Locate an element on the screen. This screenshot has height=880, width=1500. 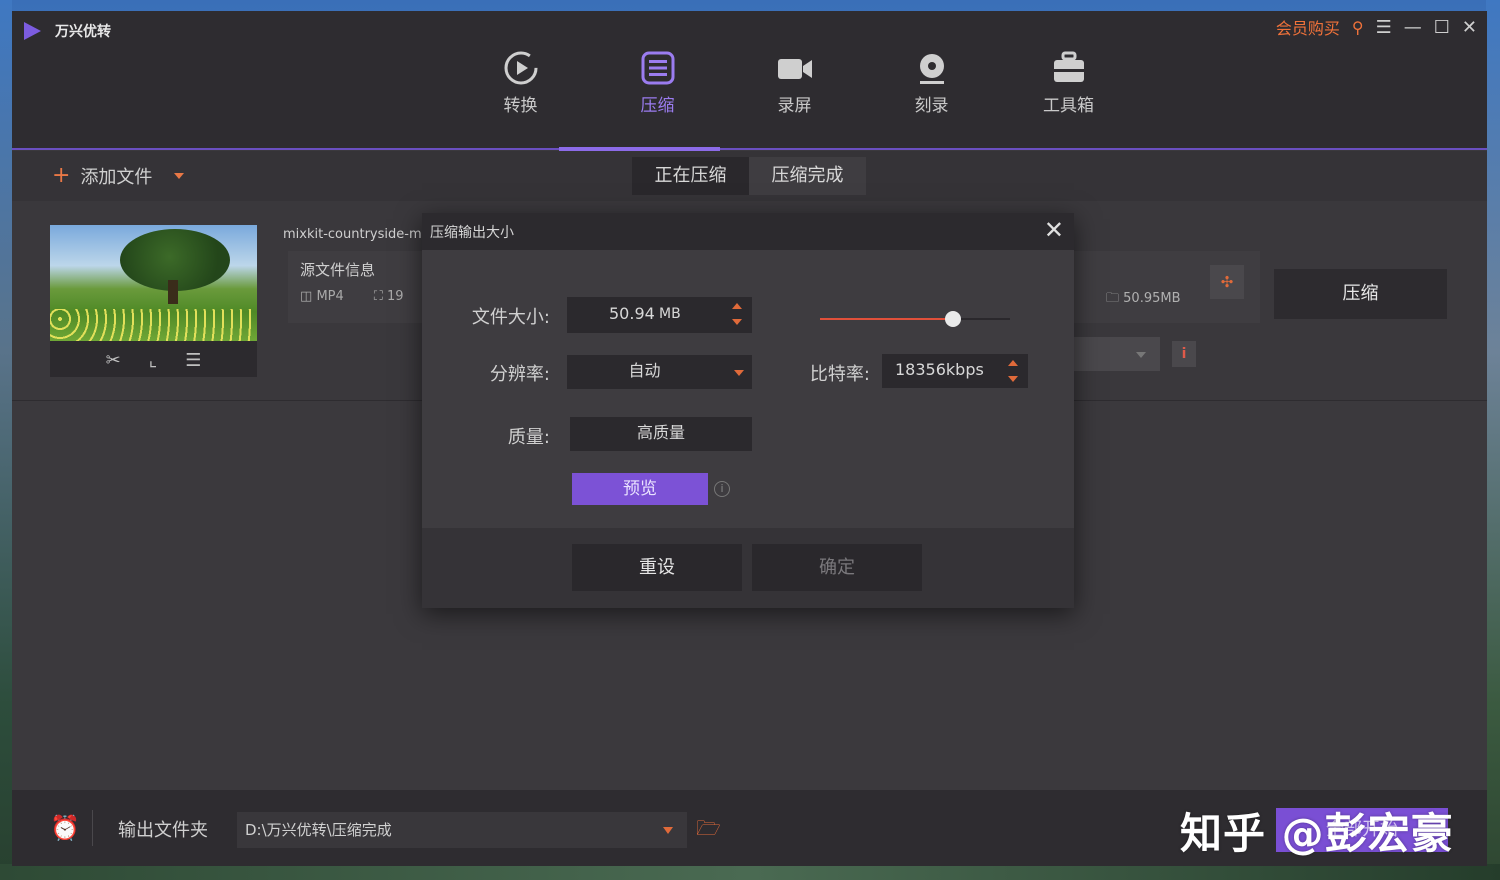
source-info-title: 源文件信息 is located at coordinates (338, 270).